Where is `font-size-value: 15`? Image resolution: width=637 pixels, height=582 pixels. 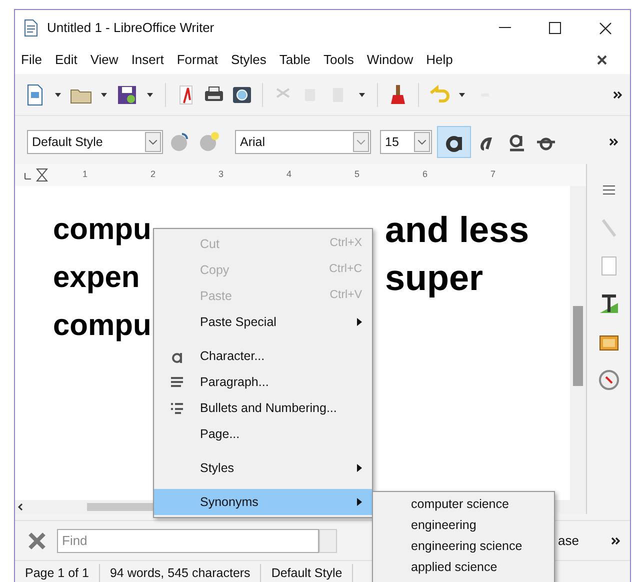 font-size-value: 15 is located at coordinates (392, 142).